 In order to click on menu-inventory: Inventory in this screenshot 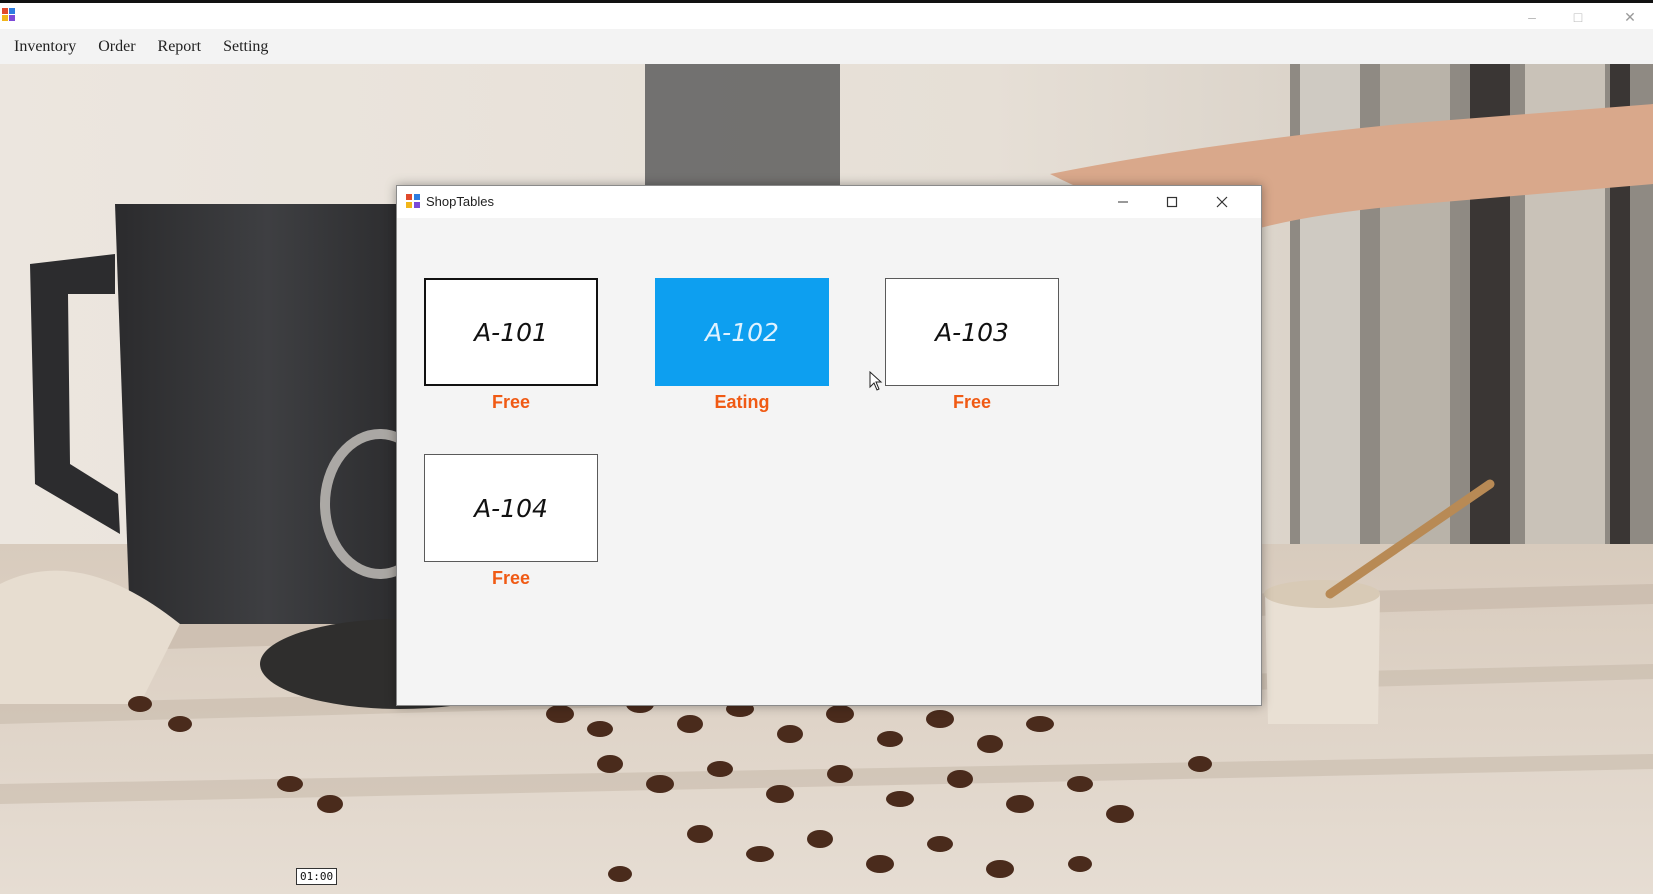, I will do `click(45, 47)`.